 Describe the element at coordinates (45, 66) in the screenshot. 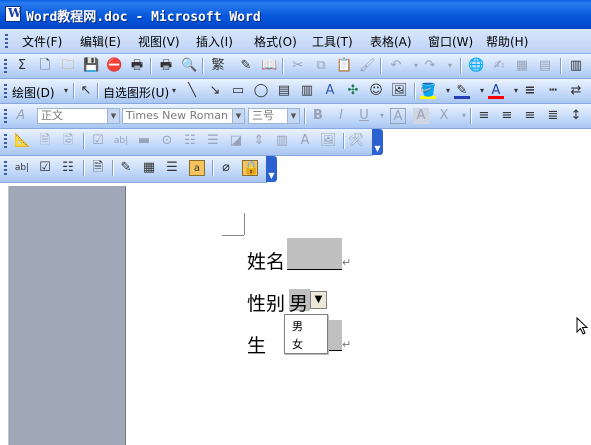

I see `new-document-icon: 🗋` at that location.